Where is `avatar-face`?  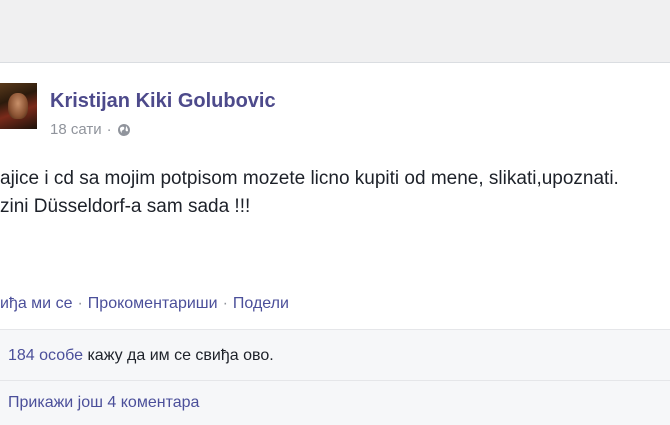 avatar-face is located at coordinates (18, 106).